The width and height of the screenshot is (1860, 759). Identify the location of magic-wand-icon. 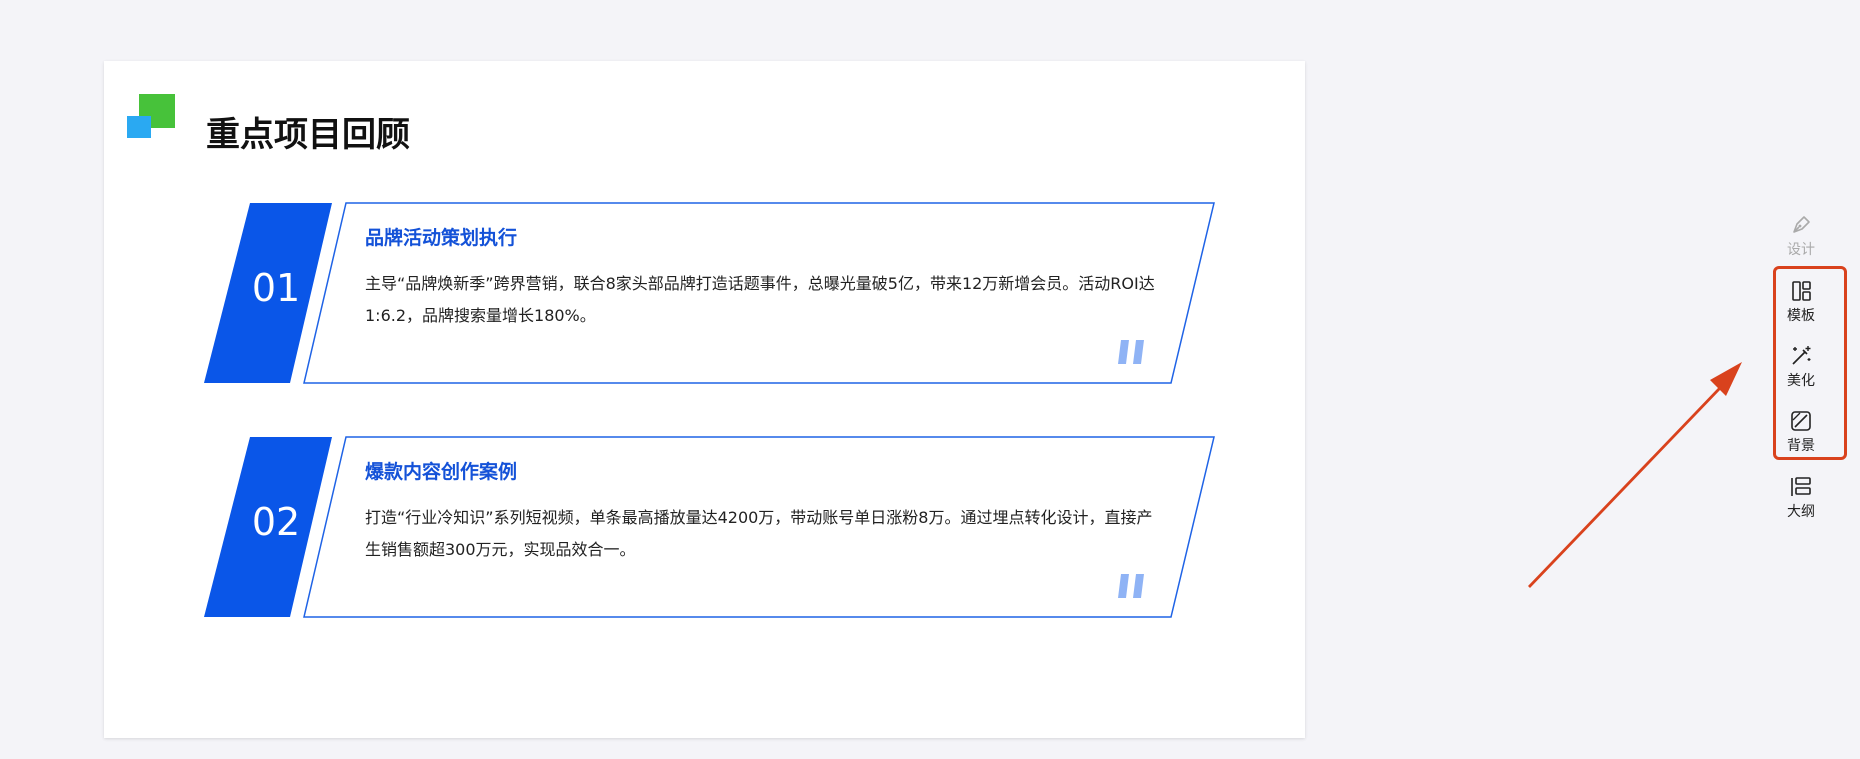
(1801, 355).